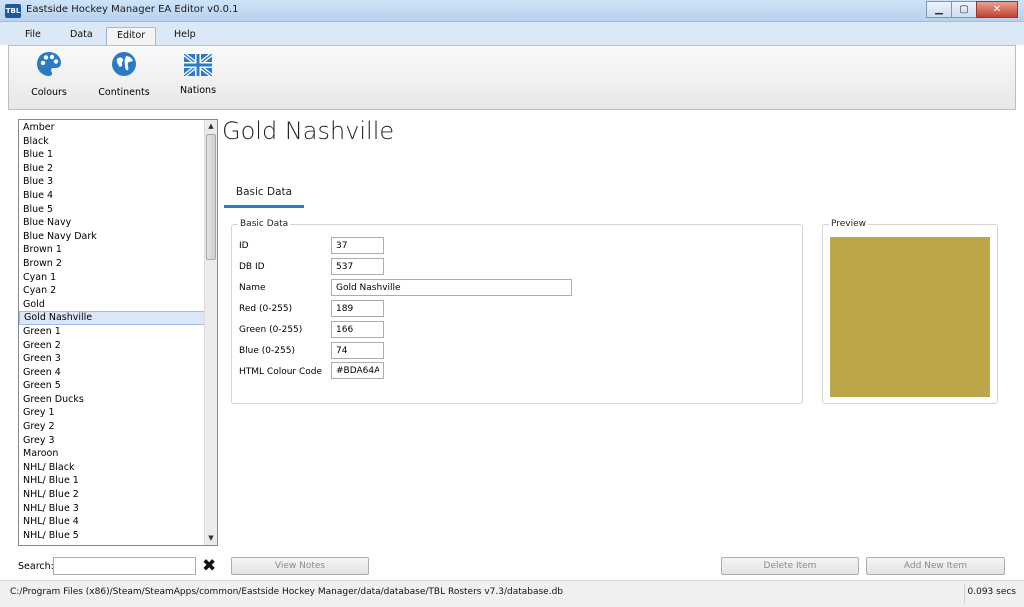  I want to click on list-item: Gold, so click(112, 305).